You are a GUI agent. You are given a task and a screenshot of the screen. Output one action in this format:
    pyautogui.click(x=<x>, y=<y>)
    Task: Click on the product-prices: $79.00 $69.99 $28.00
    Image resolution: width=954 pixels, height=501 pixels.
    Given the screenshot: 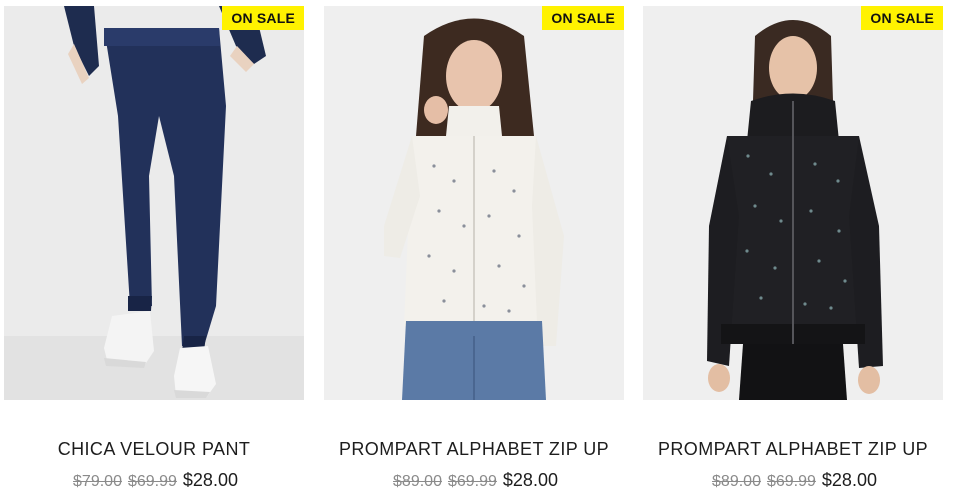 What is the action you would take?
    pyautogui.click(x=154, y=480)
    